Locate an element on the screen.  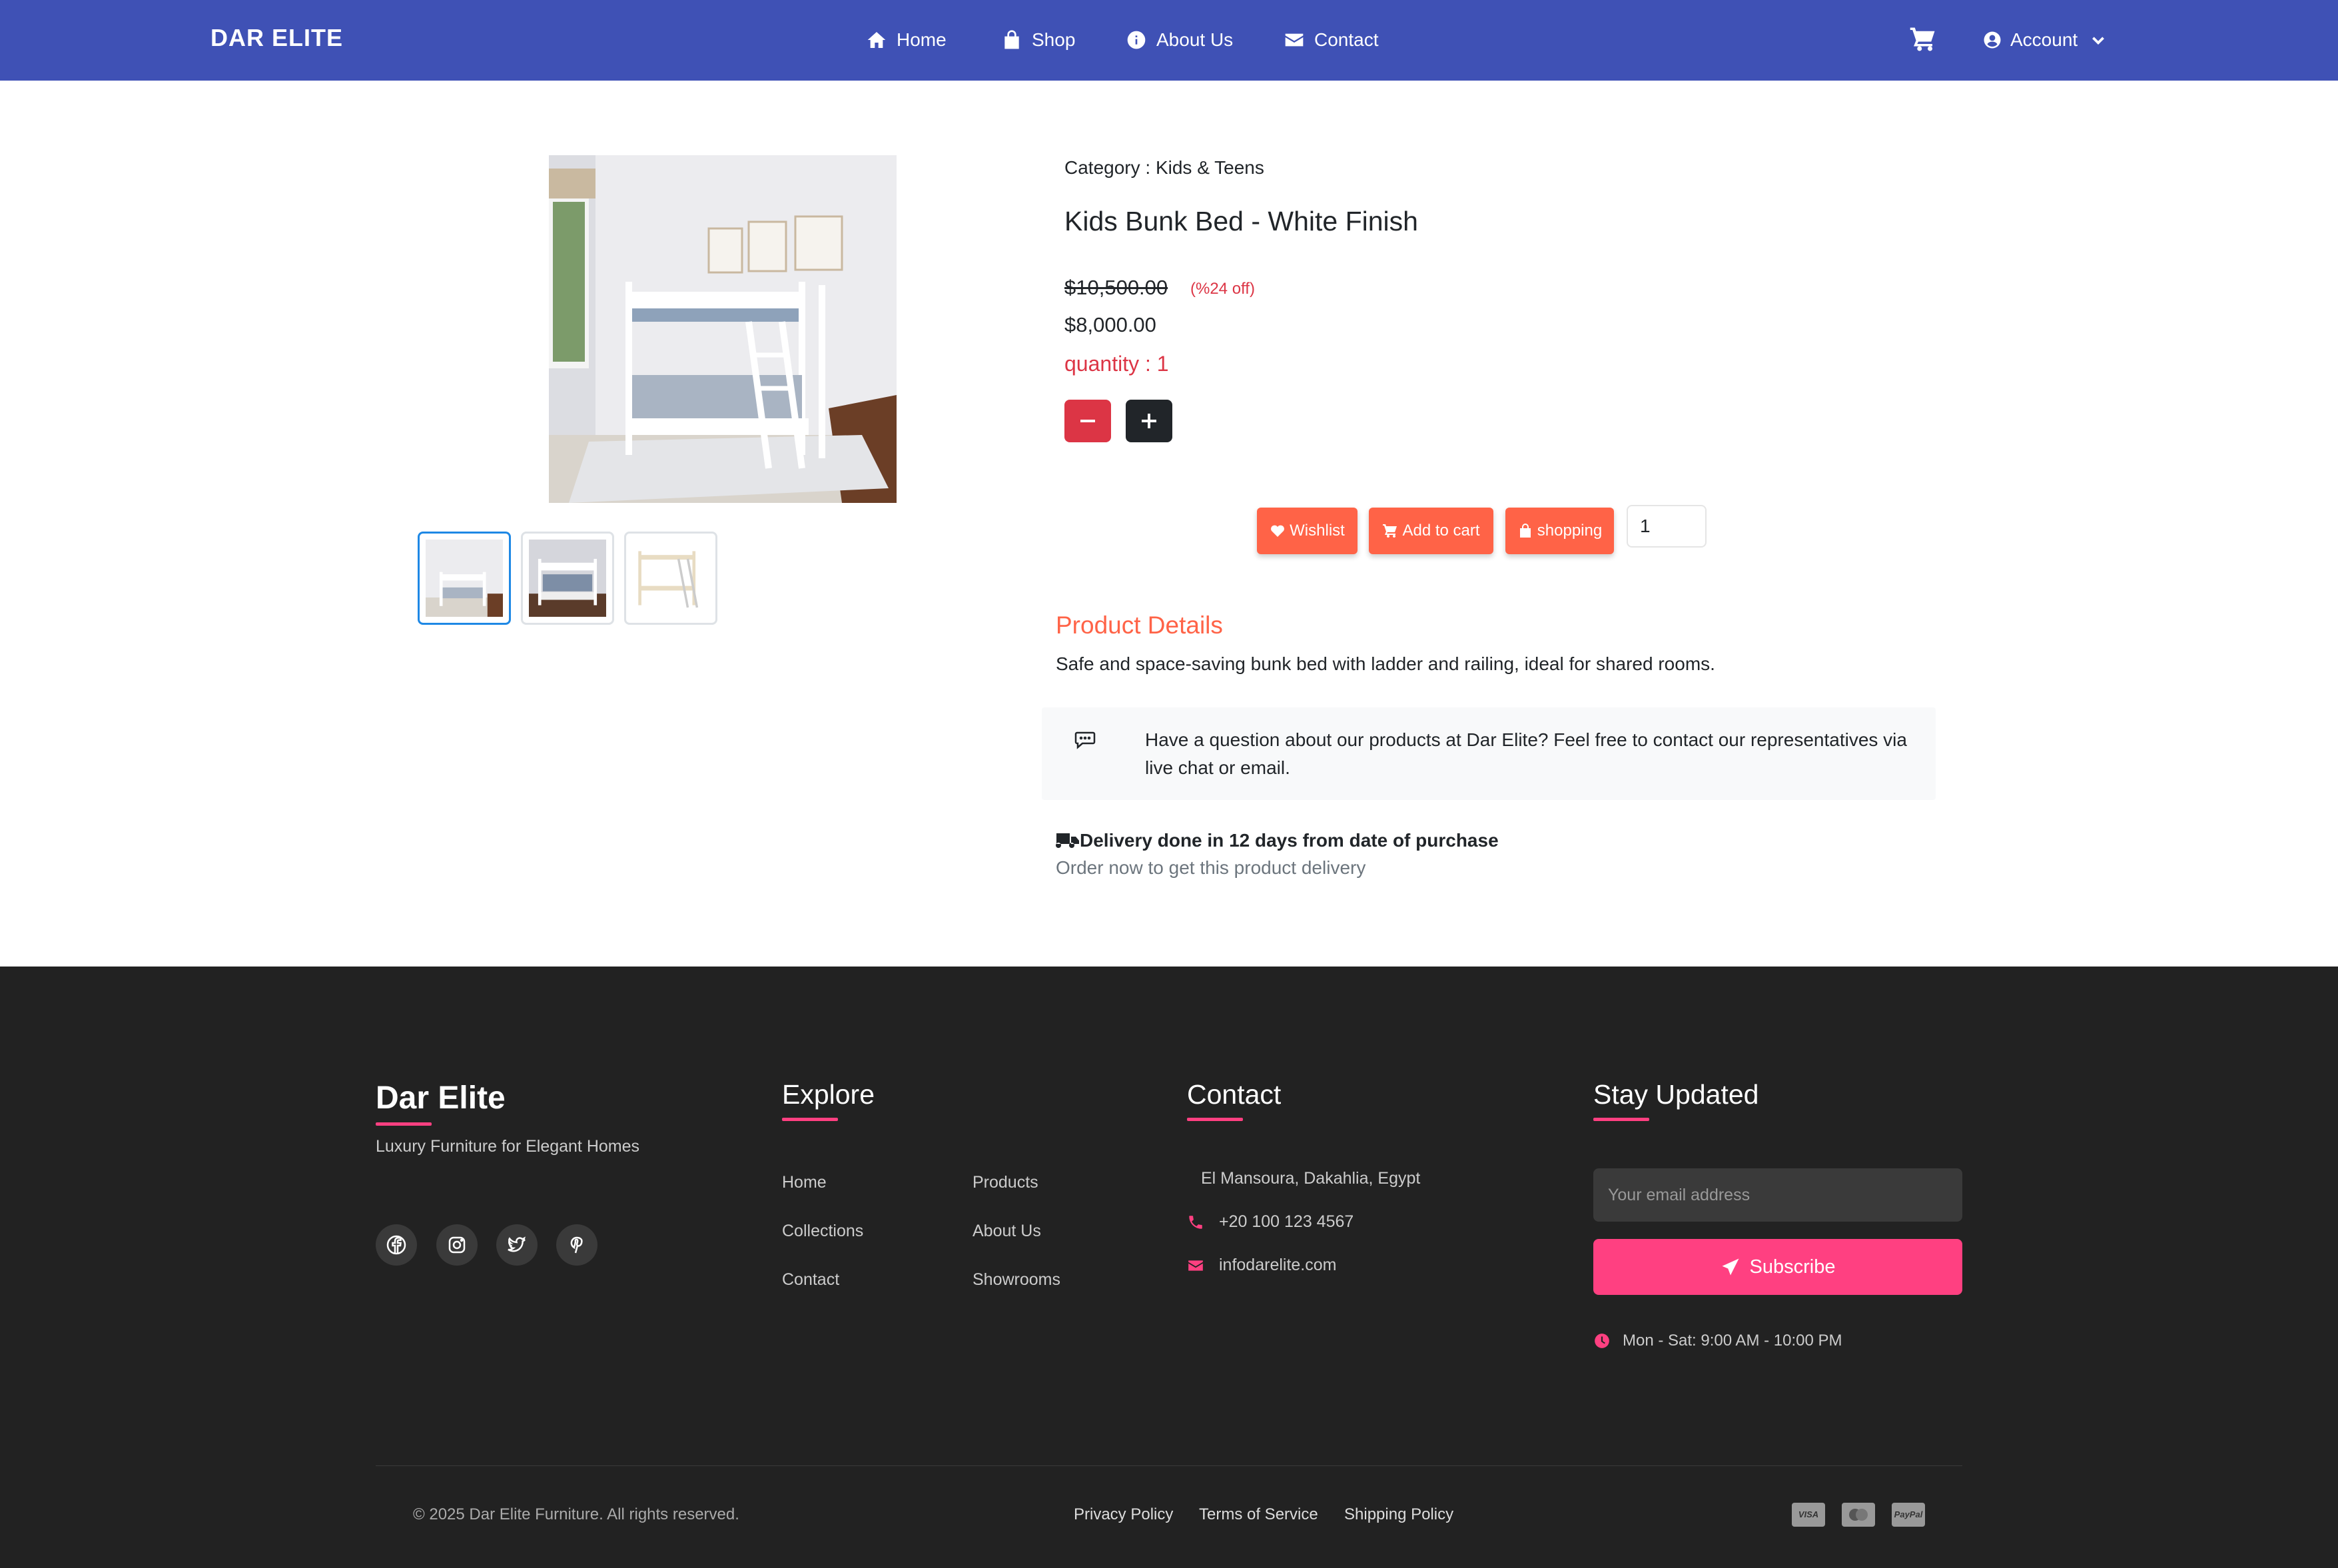
old-price: $10,500.00 is located at coordinates (1116, 287).